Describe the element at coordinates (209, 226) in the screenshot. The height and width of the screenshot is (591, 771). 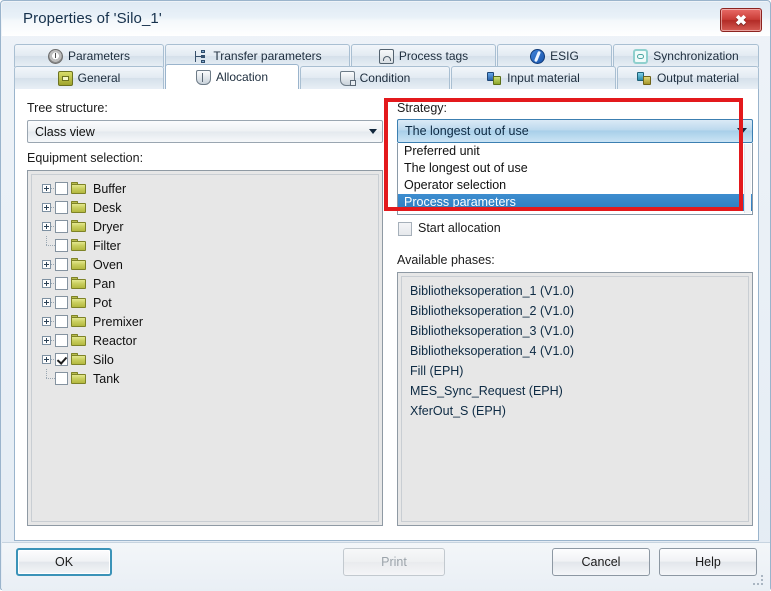
I see `tree-item-dryer: Dryer` at that location.